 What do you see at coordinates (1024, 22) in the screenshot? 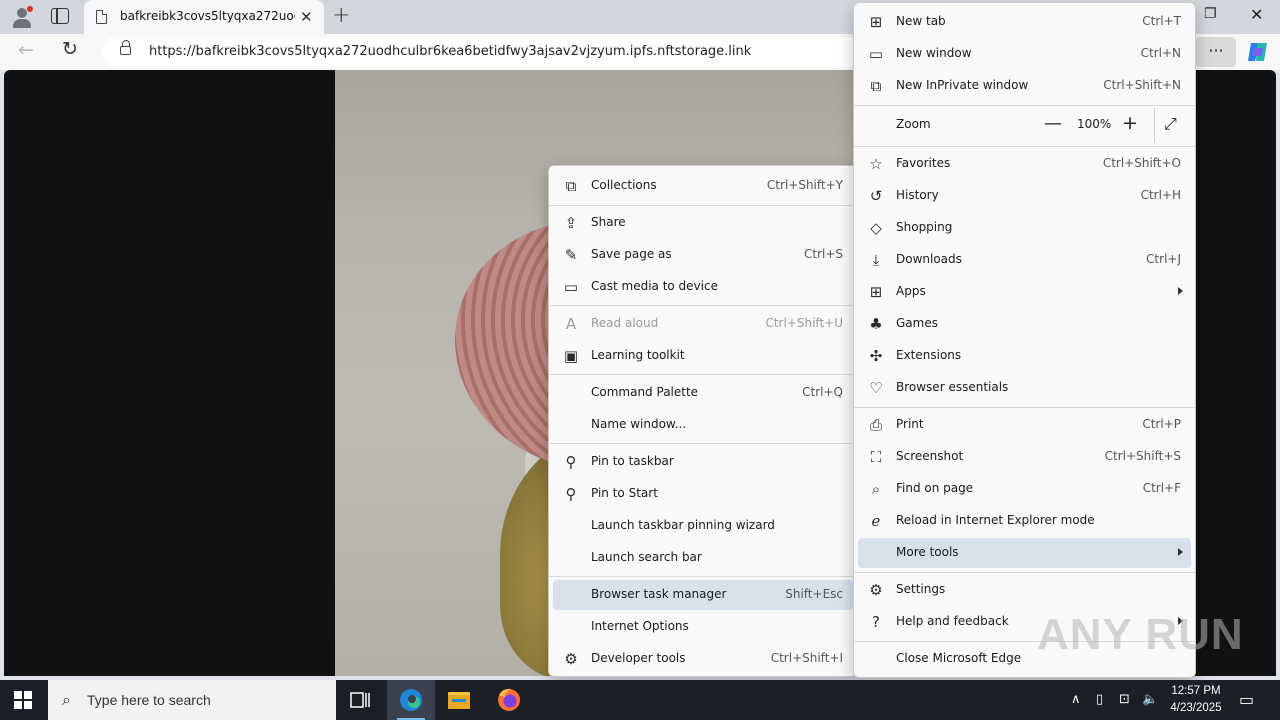
I see `menu-item-new-tab: ⊞ New tab Ctrl+T` at bounding box center [1024, 22].